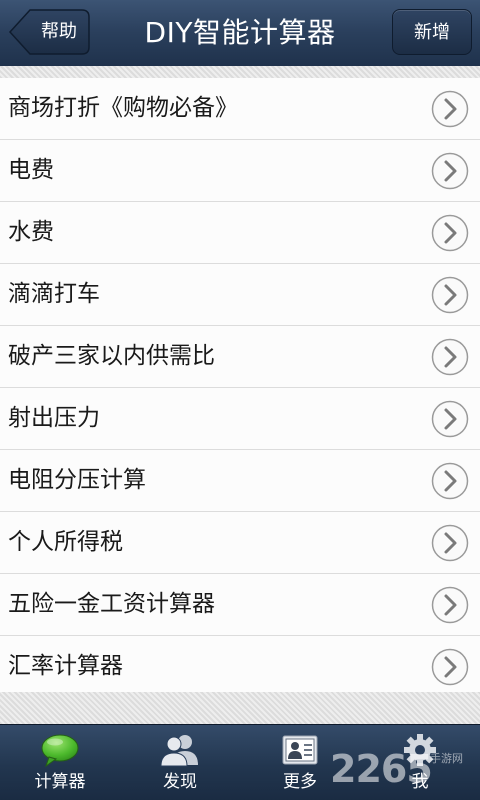 The image size is (480, 800). Describe the element at coordinates (300, 750) in the screenshot. I see `contact-card-icon` at that location.